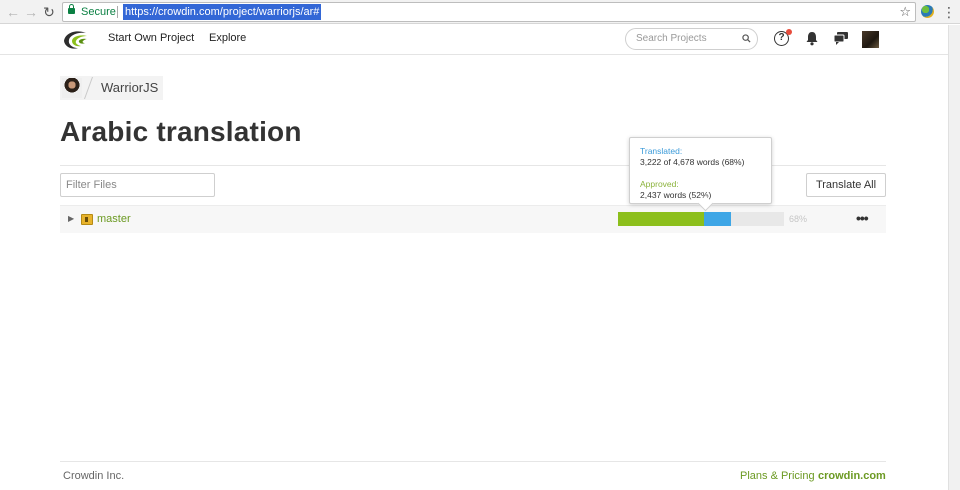 This screenshot has height=490, width=960. I want to click on secure-label: Secure, so click(98, 12).